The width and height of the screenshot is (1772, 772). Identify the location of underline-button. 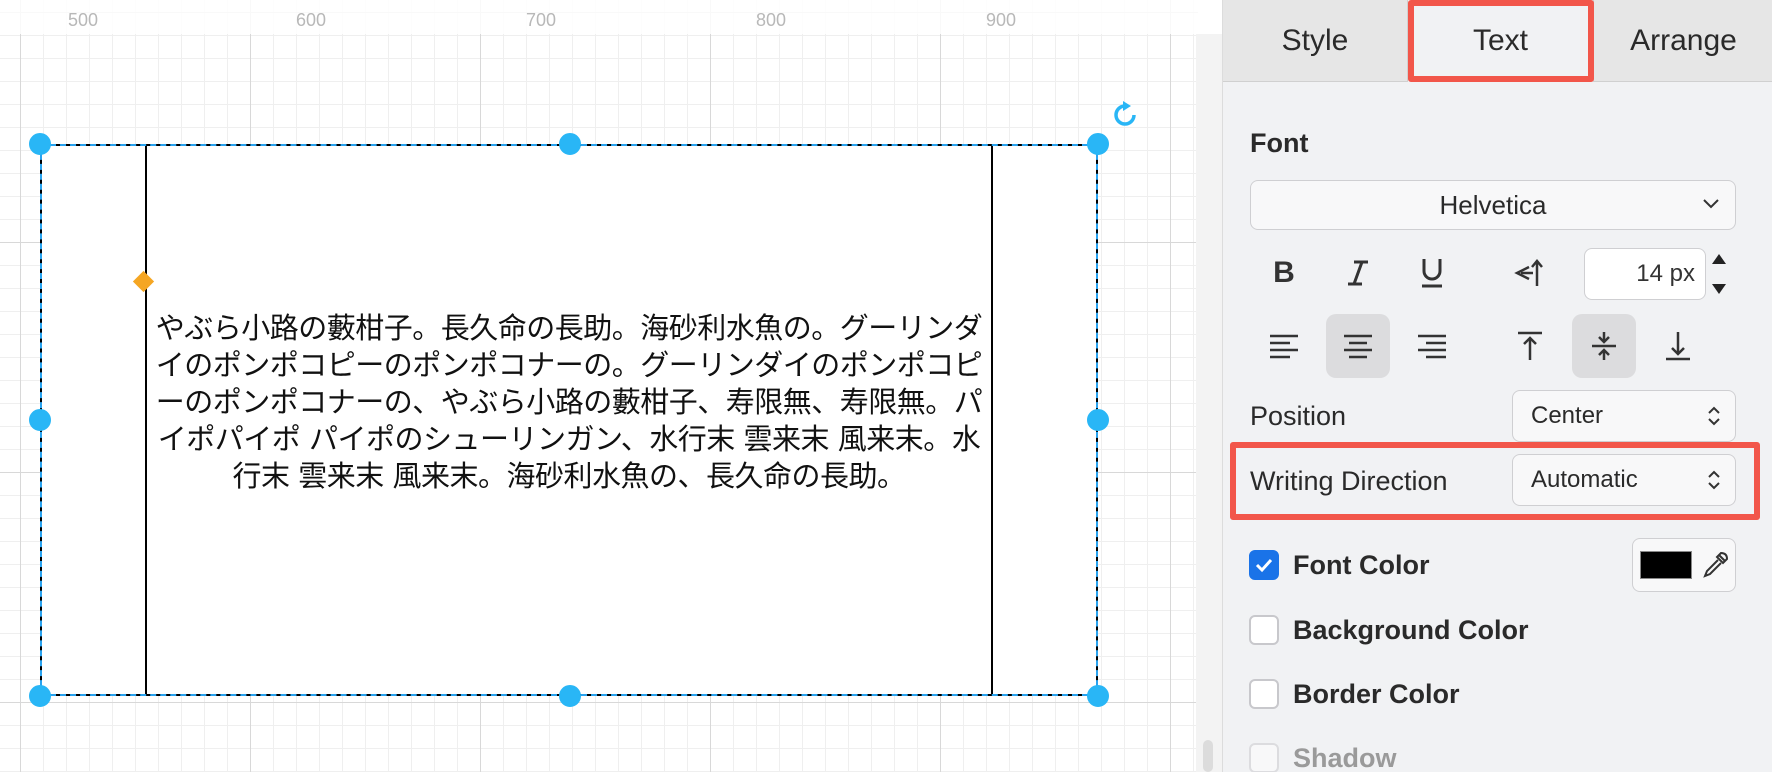
(1432, 273).